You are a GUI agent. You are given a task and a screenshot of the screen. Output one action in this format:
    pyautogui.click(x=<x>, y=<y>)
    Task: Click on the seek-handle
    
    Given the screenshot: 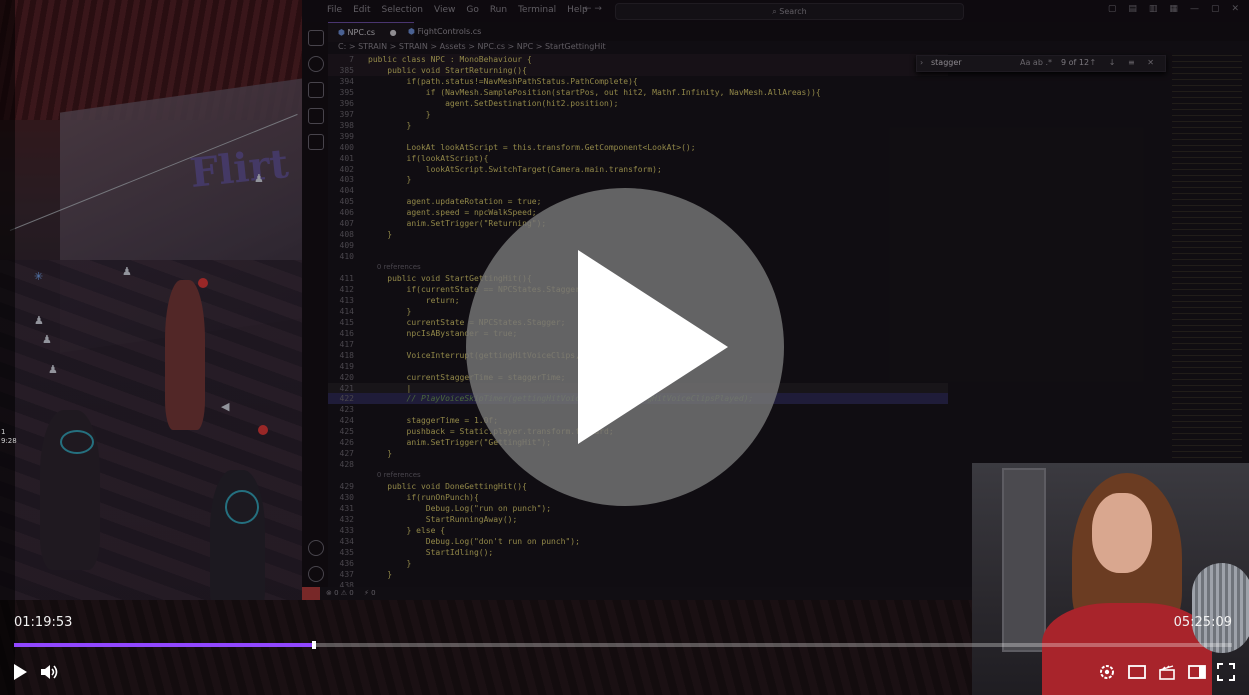 What is the action you would take?
    pyautogui.click(x=313, y=645)
    